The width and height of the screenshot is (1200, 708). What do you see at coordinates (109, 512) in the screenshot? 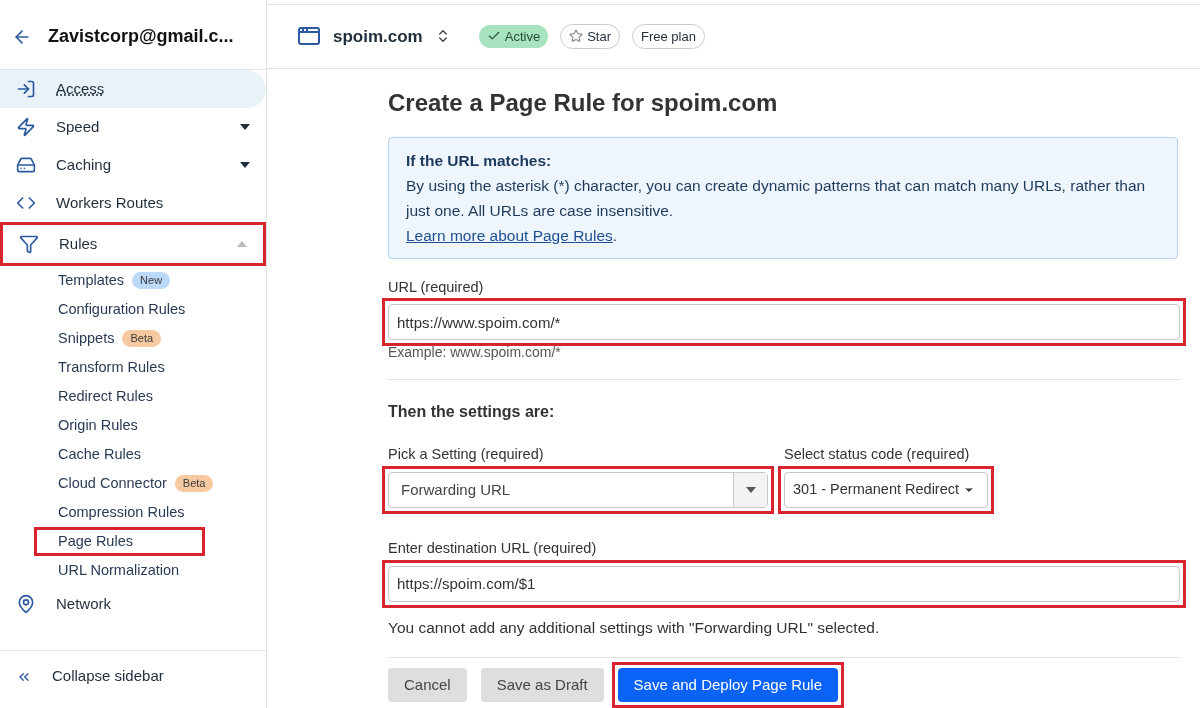
I see `sub-nav-item: Compression Rules` at bounding box center [109, 512].